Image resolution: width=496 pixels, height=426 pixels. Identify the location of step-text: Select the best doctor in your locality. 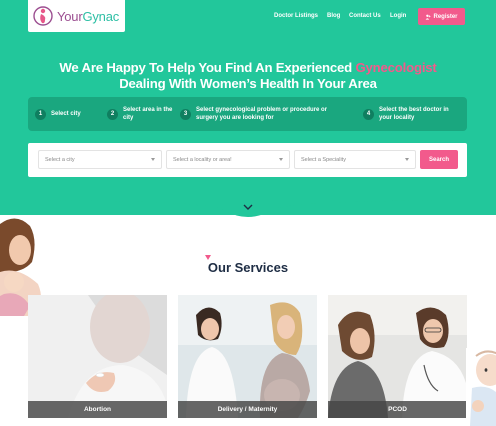
(414, 114).